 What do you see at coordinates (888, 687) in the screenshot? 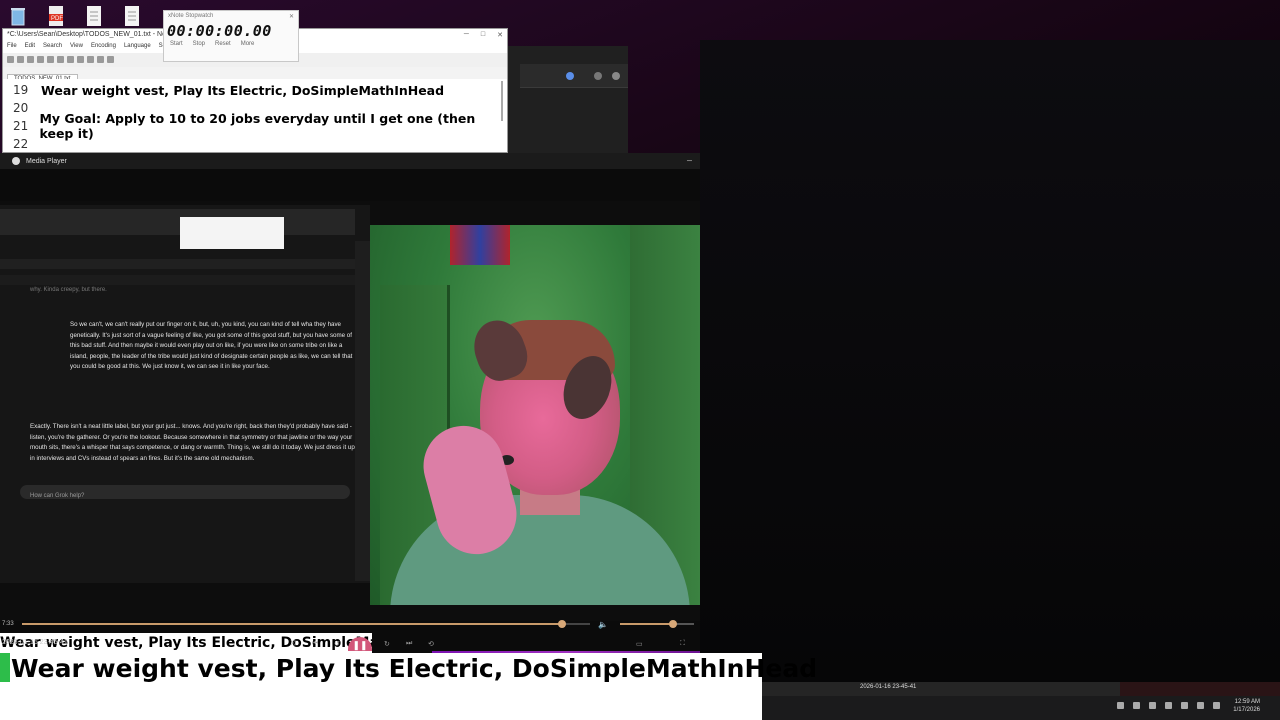
I see `taskbar-recording-label: 2026-01-16 23-45-41` at bounding box center [888, 687].